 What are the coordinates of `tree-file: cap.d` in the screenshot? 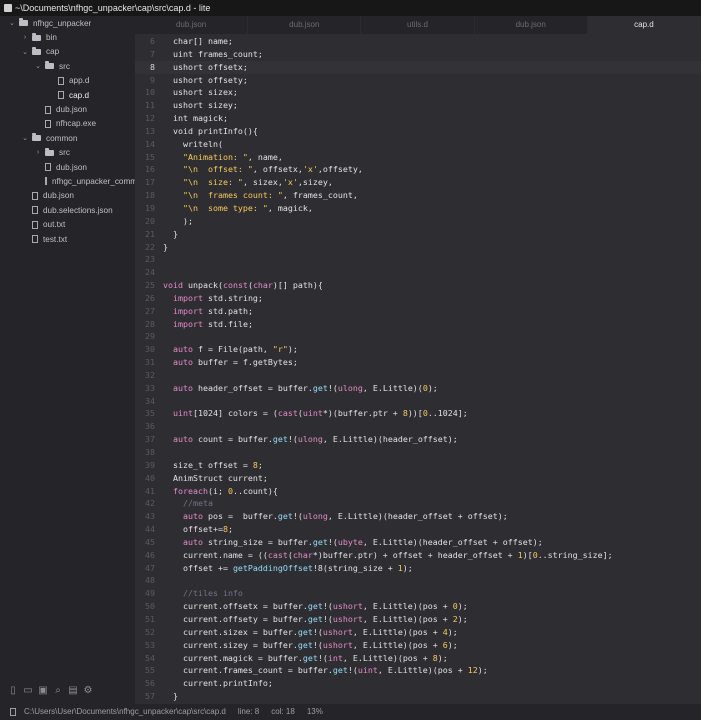 It's located at (67, 95).